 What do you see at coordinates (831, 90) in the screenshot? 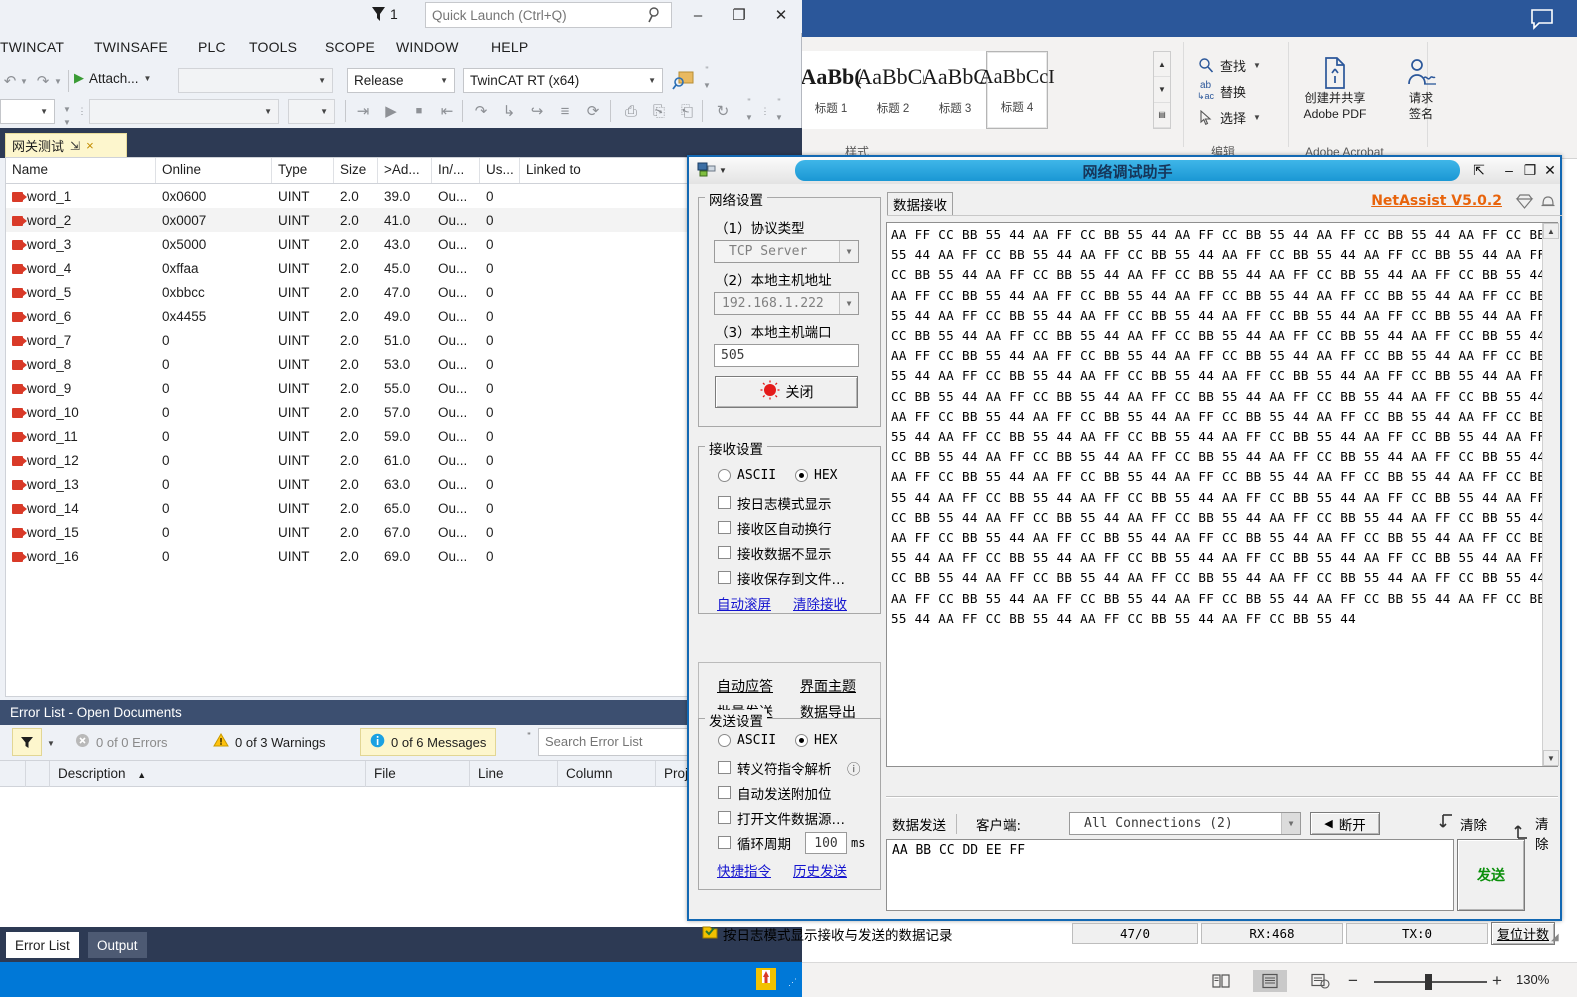
I see `style-heading-1: AaBb( 标题 1` at bounding box center [831, 90].